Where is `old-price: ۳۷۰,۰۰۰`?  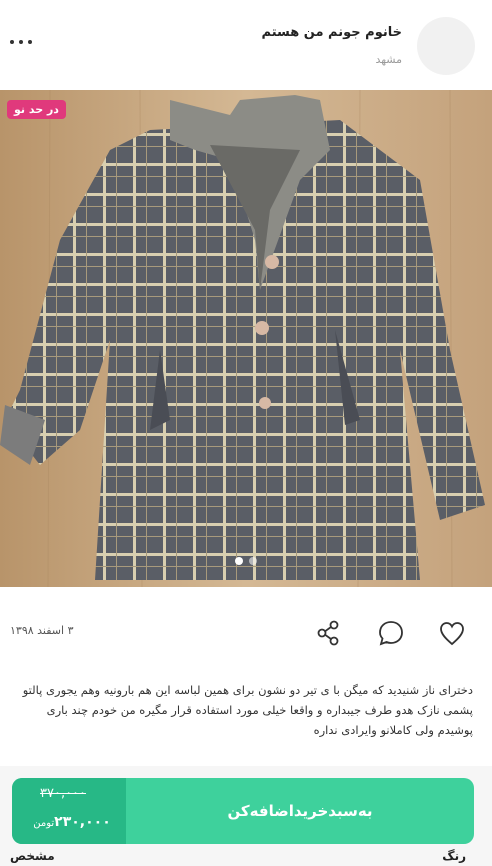
old-price: ۳۷۰,۰۰۰ is located at coordinates (63, 793).